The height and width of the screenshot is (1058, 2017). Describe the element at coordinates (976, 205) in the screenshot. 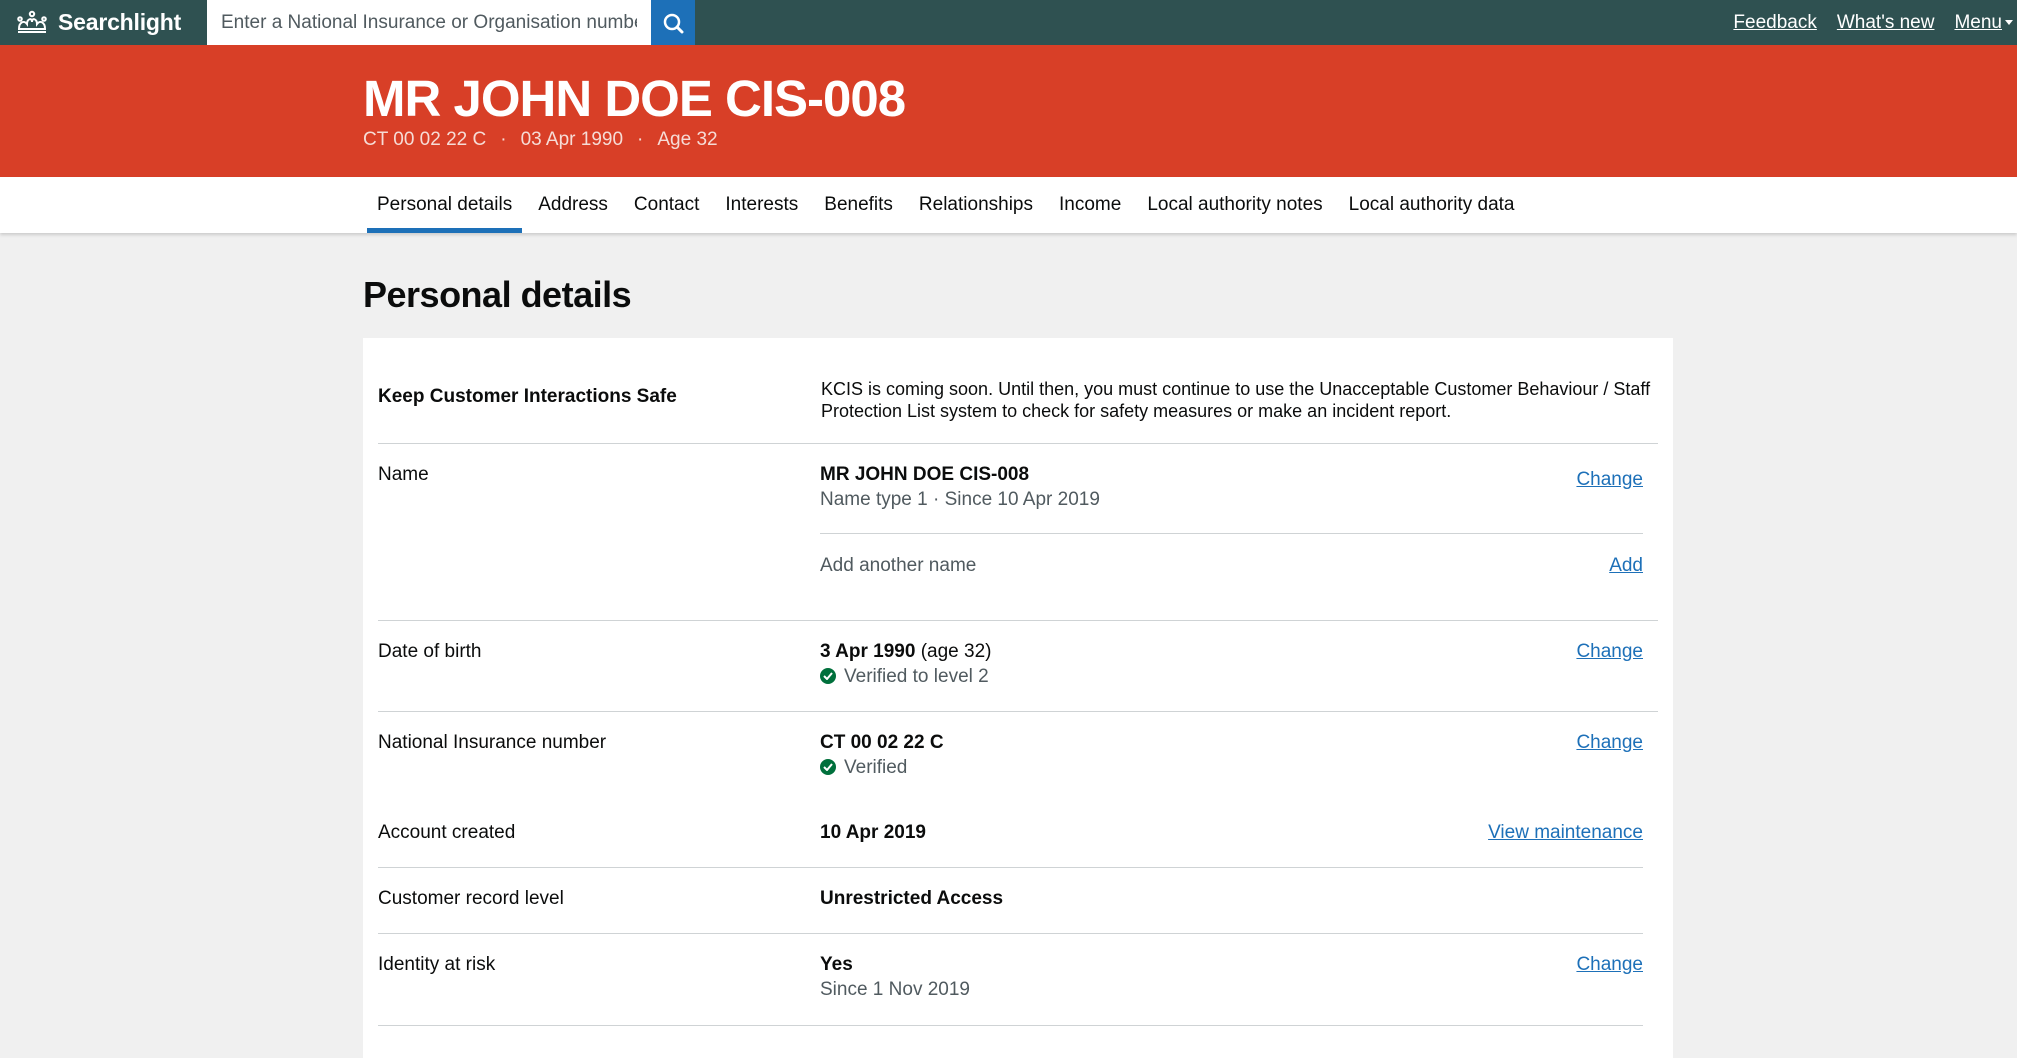

I see `tab-relationships: Relationships` at that location.